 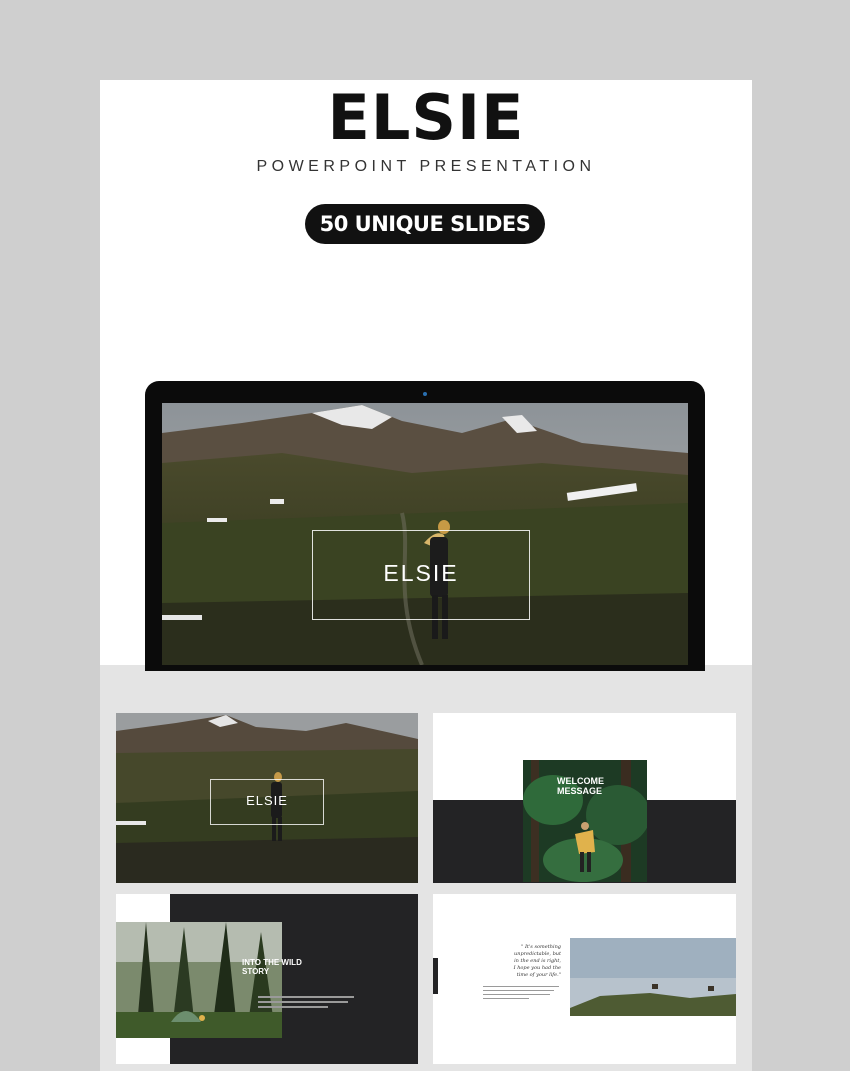 I want to click on slide-thumbnail-3: INTO THE WILD STORY, so click(x=267, y=979).